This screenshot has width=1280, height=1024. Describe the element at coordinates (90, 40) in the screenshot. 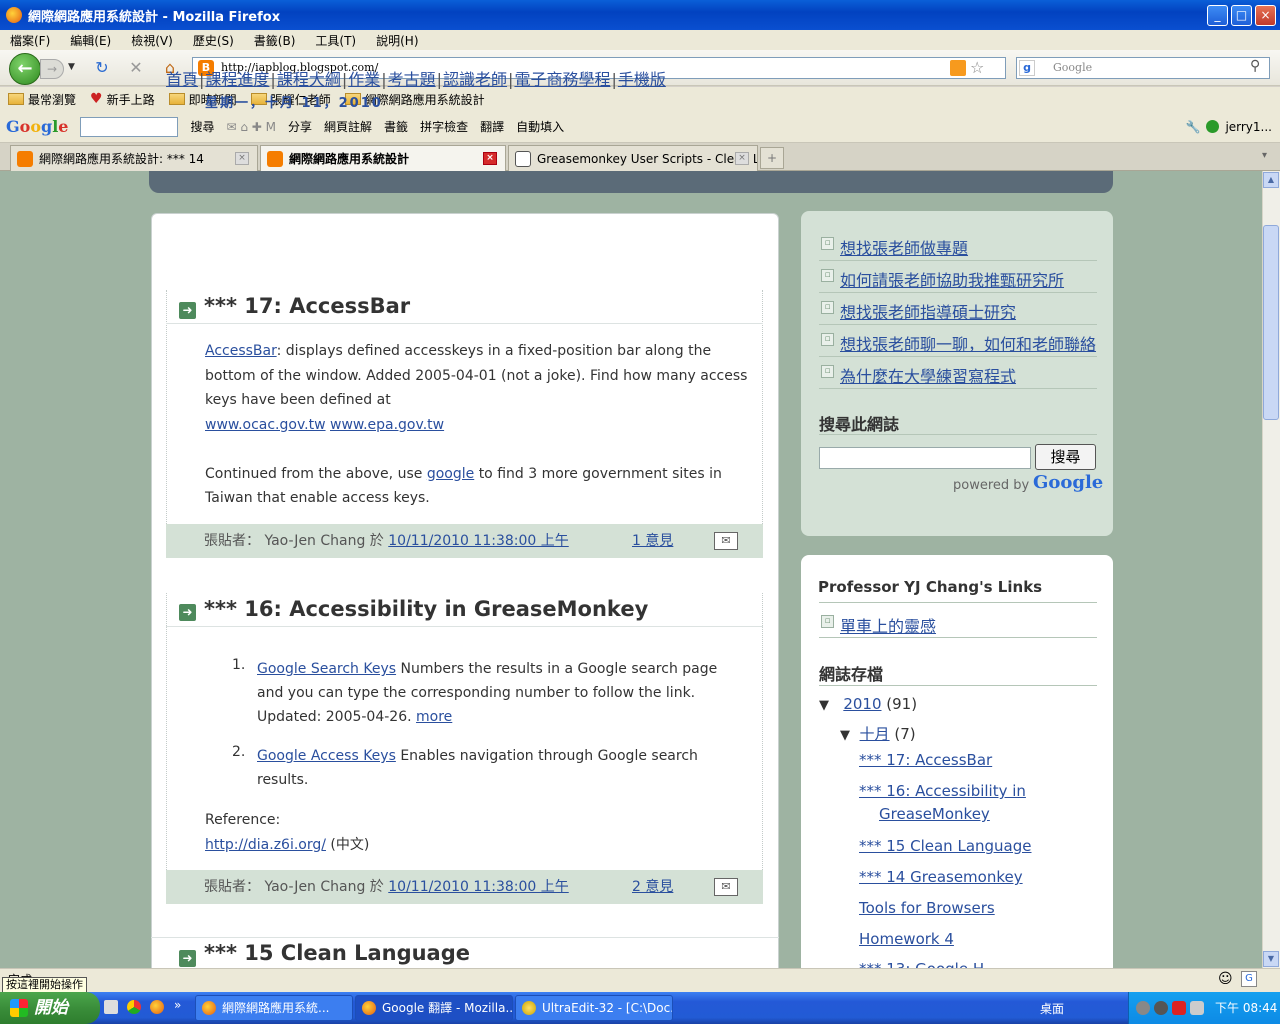

I see `menu-edit: 編輯(E)` at that location.